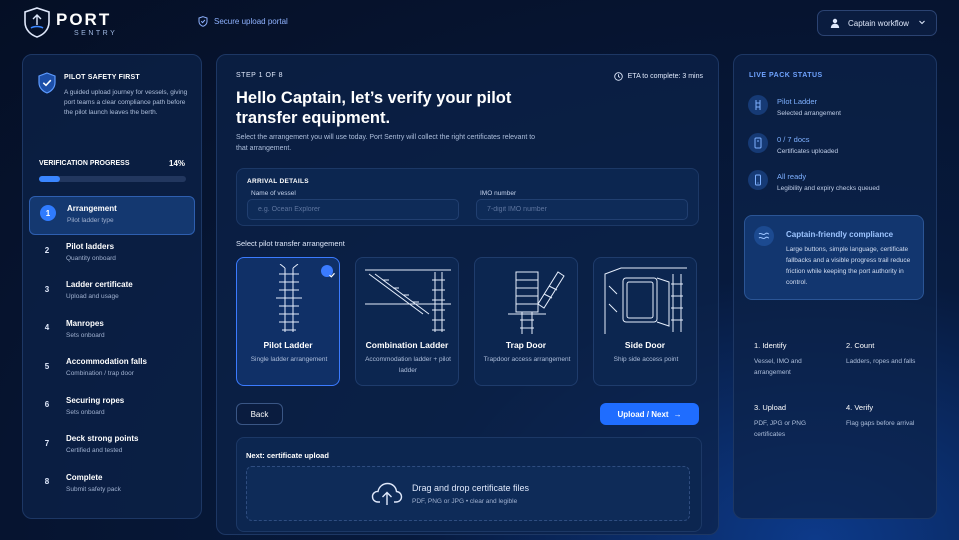 Image resolution: width=959 pixels, height=540 pixels. Describe the element at coordinates (112, 408) in the screenshot. I see `step-item-securing-ropes: 6 Securing ropes Sets onboard` at that location.